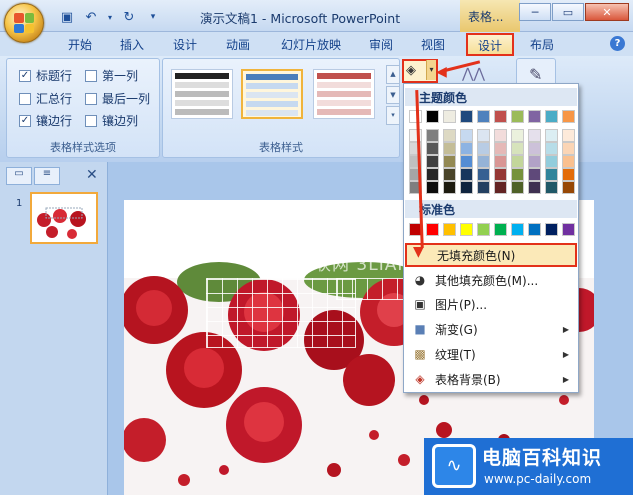 The width and height of the screenshot is (633, 495). I want to click on help-icon: ?, so click(617, 43).